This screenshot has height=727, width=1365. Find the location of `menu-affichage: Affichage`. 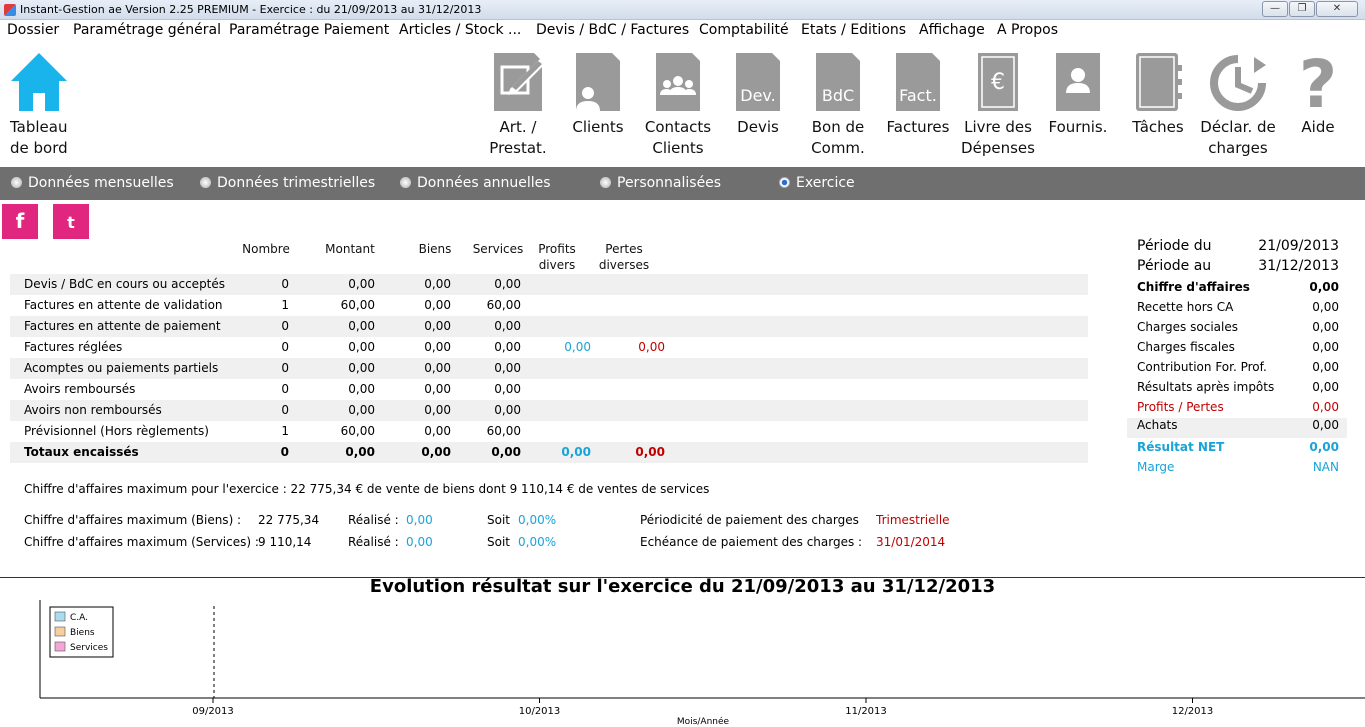

menu-affichage: Affichage is located at coordinates (952, 30).